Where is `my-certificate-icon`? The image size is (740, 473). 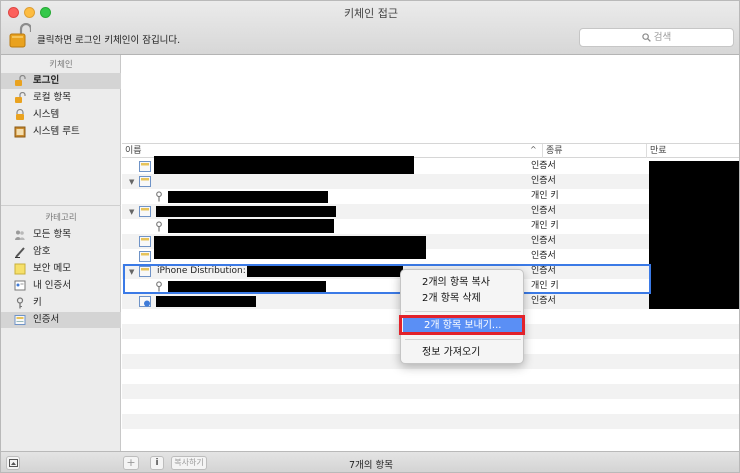
my-certificate-icon is located at coordinates (20, 285).